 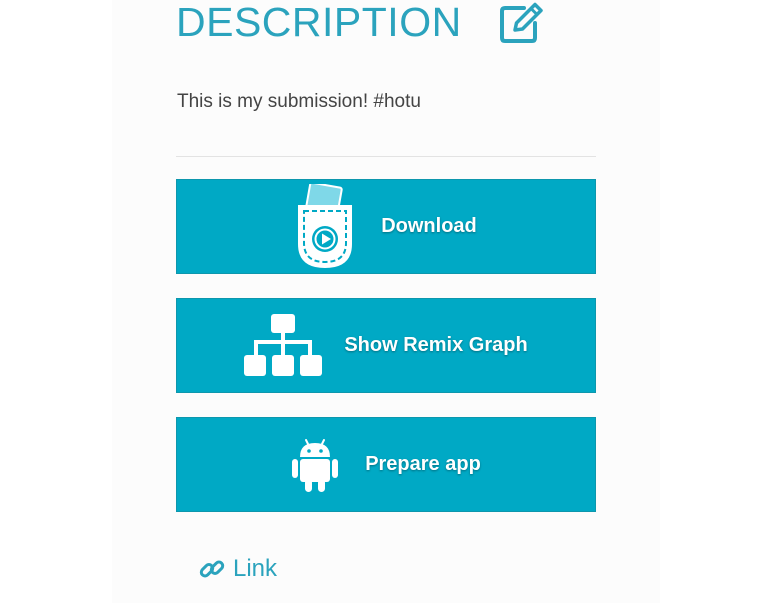 What do you see at coordinates (212, 569) in the screenshot?
I see `chain-link-icon` at bounding box center [212, 569].